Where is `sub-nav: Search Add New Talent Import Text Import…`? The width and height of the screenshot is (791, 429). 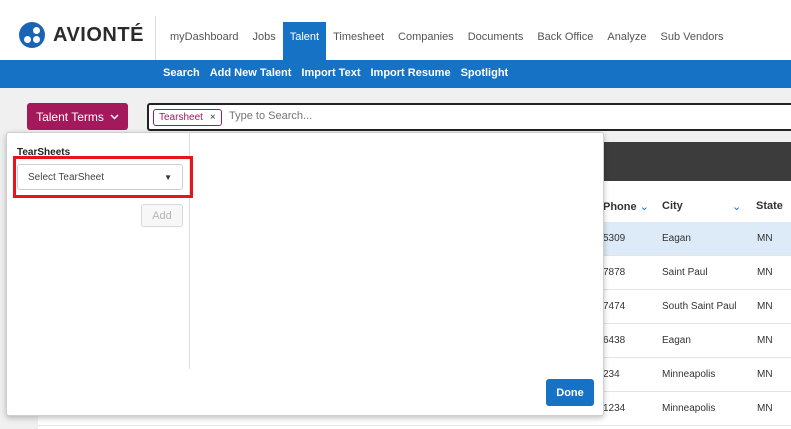
sub-nav: Search Add New Talent Import Text Import… is located at coordinates (335, 73).